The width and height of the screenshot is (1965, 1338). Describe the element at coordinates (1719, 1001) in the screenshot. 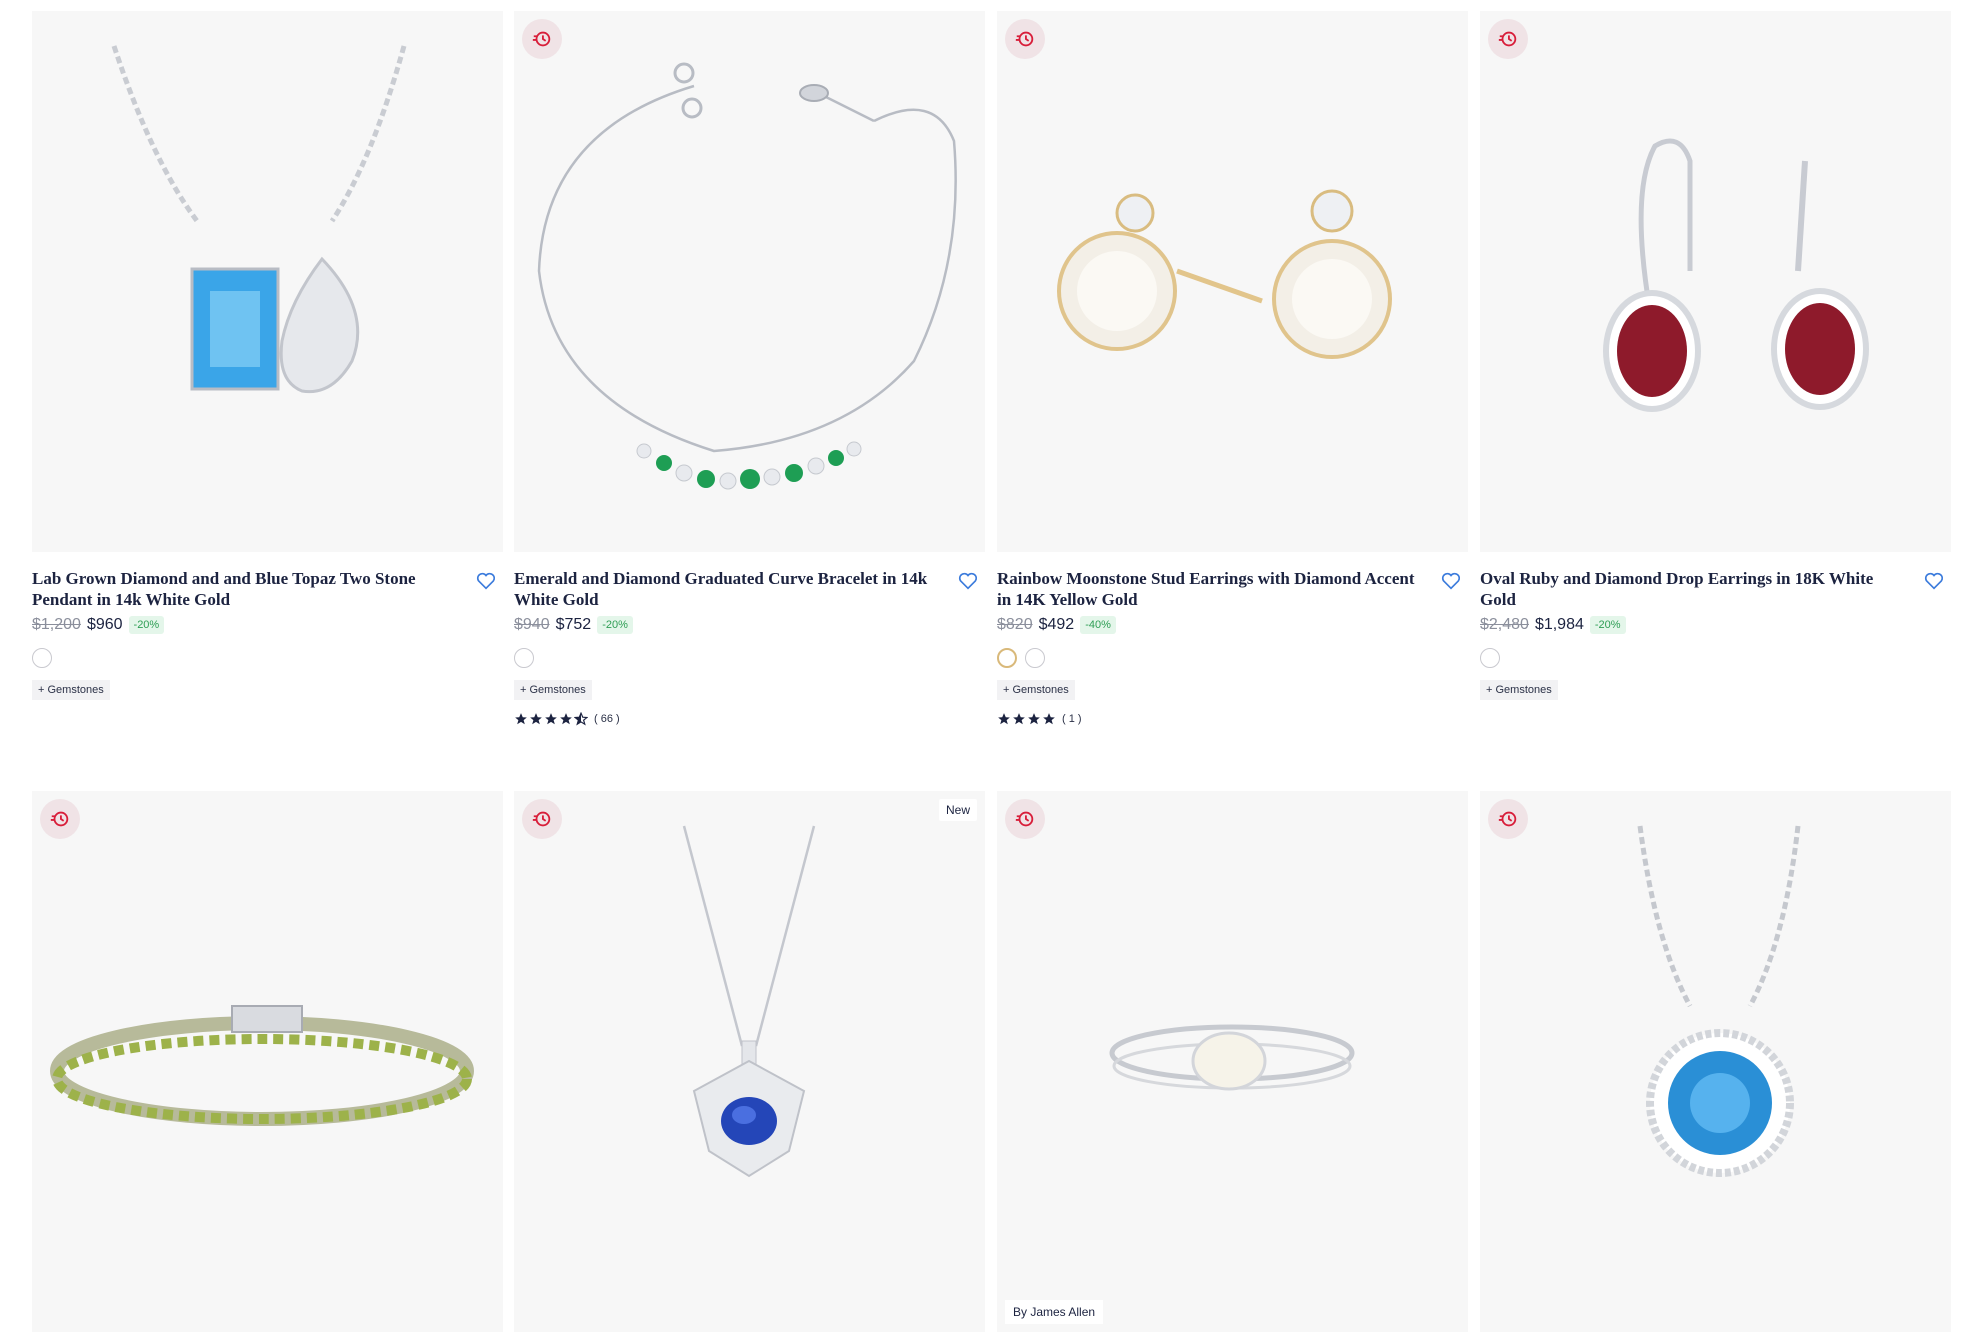

I see `topaz-halo-pendant-image` at that location.